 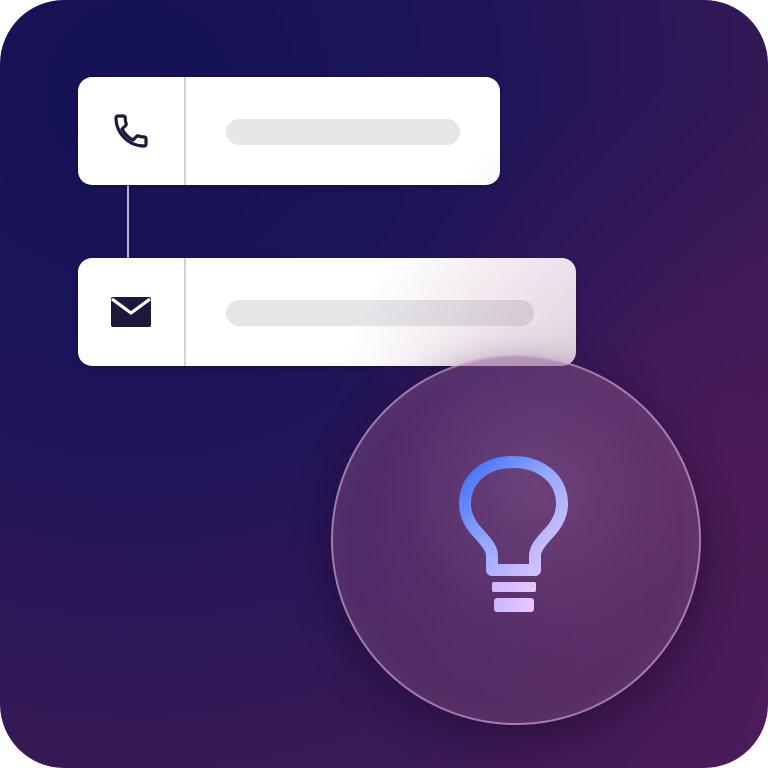 I want to click on envelope-icon, so click(x=131, y=312).